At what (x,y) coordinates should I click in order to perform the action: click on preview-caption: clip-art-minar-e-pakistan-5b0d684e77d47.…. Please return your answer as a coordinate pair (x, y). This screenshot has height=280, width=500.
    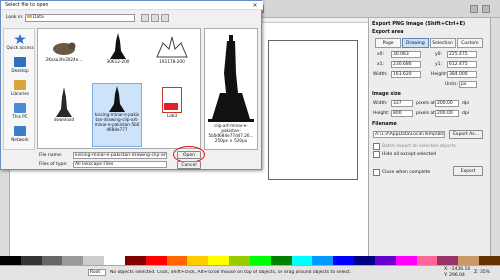
    Looking at the image, I should click on (231, 130).